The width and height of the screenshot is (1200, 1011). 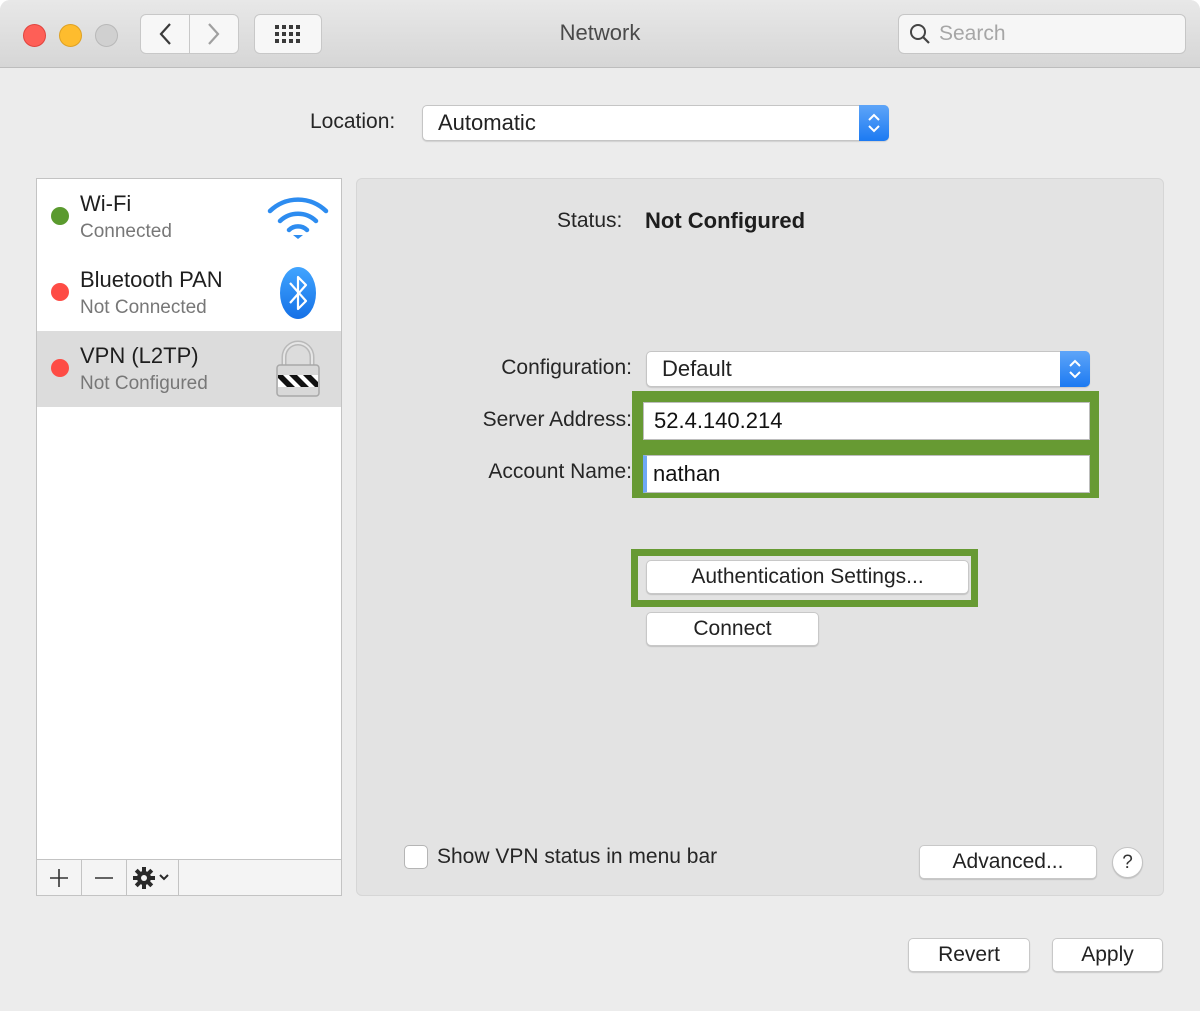 I want to click on location-value: Automatic, so click(x=487, y=122).